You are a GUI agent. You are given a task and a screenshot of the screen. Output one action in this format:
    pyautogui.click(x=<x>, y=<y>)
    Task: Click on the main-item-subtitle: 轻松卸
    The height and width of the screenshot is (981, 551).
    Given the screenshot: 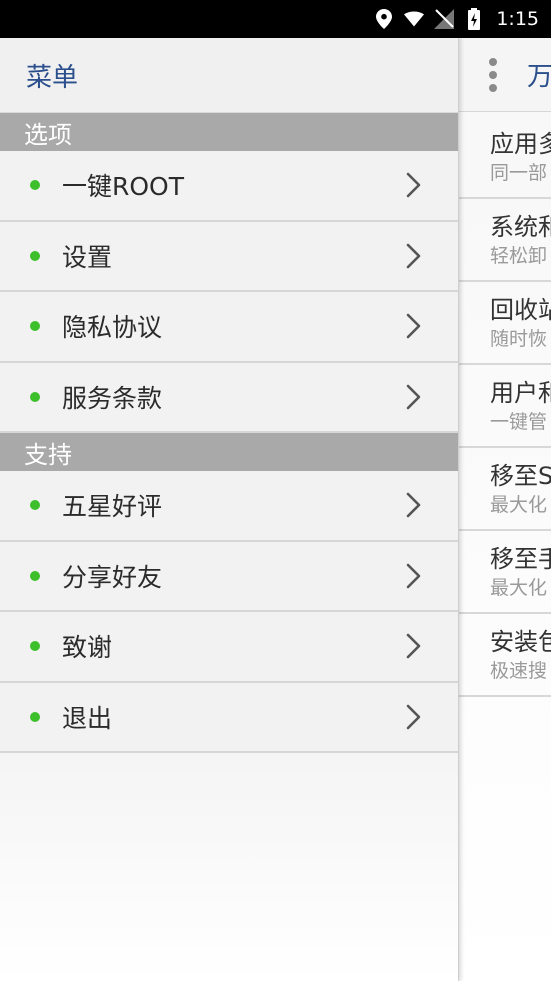 What is the action you would take?
    pyautogui.click(x=519, y=255)
    